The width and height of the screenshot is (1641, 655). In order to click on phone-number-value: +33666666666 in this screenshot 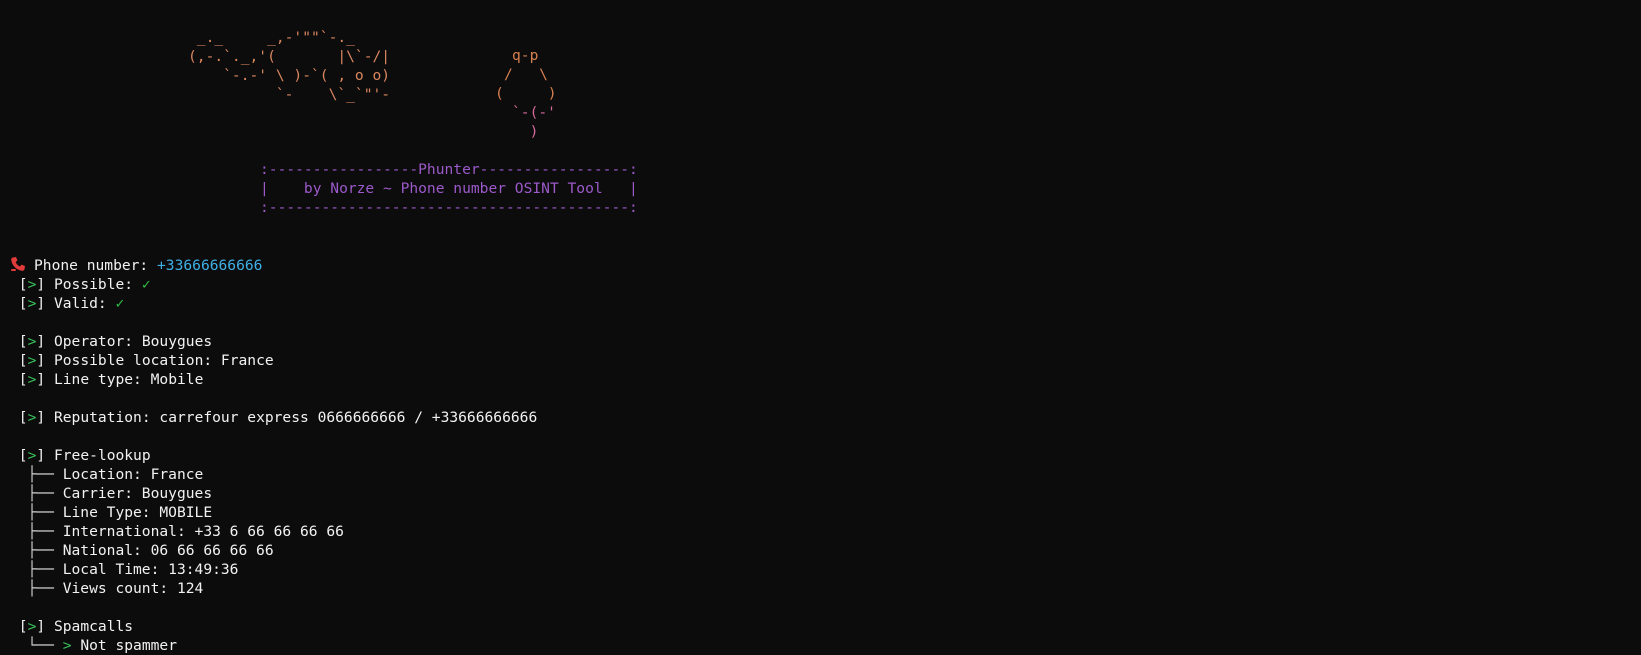, I will do `click(210, 265)`.